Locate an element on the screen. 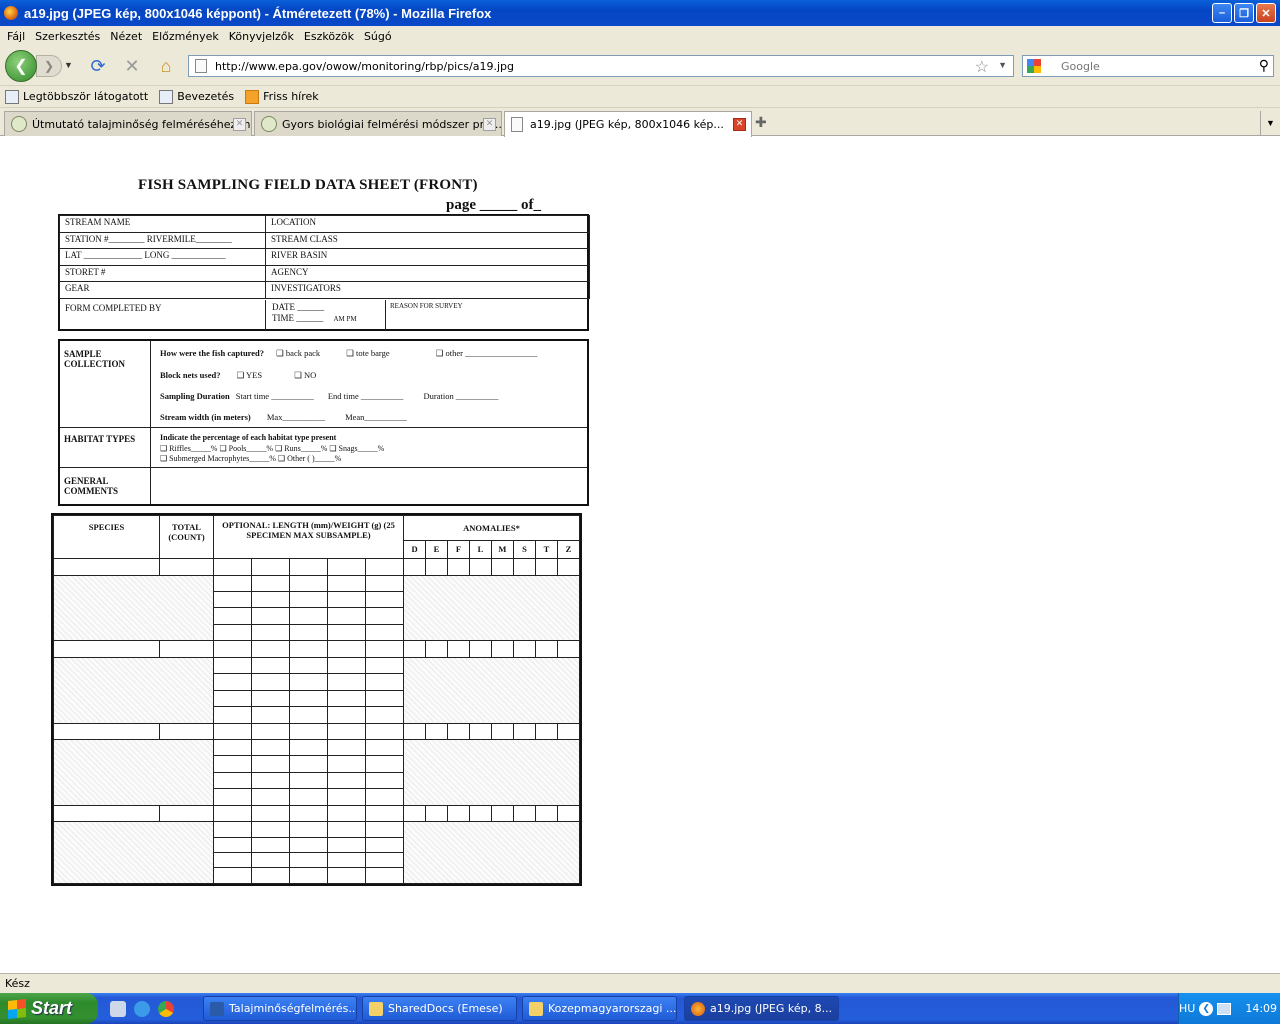 The image size is (1280, 1024). history-dropdown-icon: ▼ is located at coordinates (68, 65).